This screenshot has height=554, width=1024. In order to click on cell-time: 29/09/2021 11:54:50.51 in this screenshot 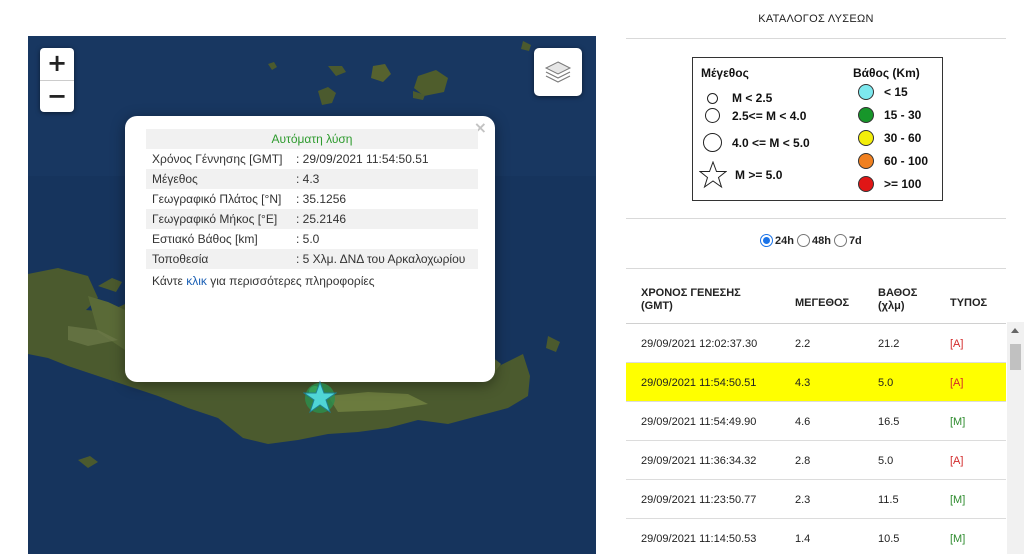, I will do `click(699, 383)`.